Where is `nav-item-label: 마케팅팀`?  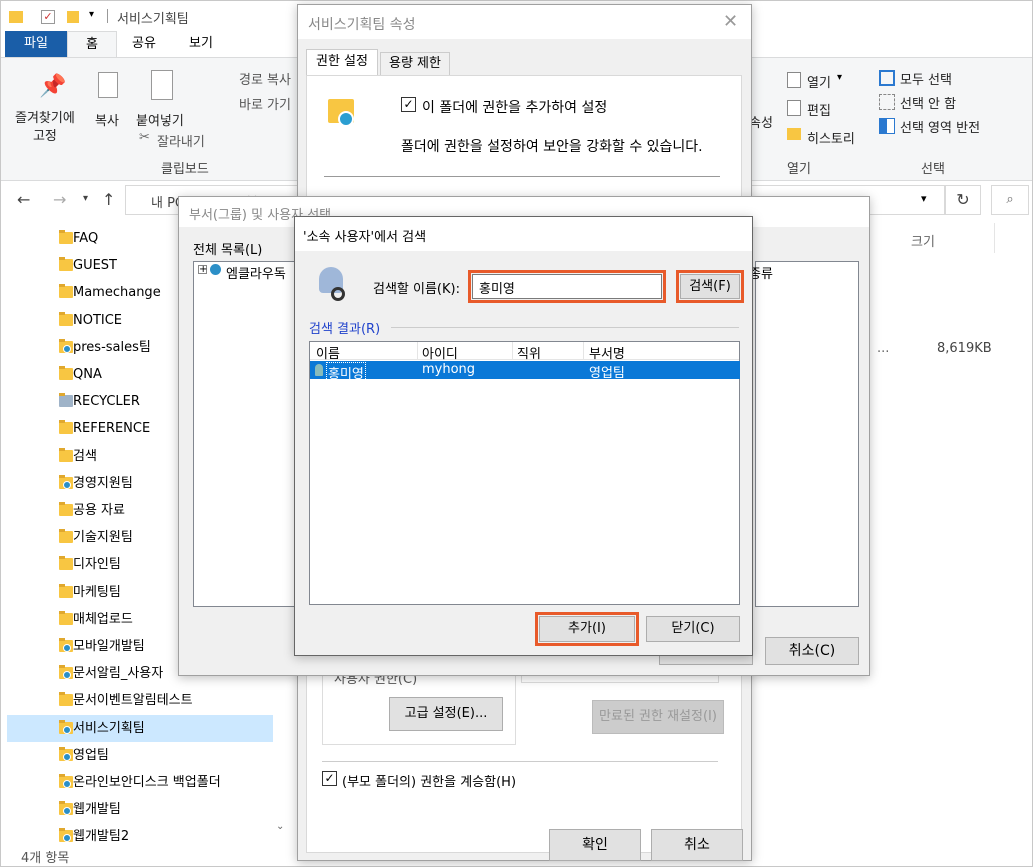 nav-item-label: 마케팅팀 is located at coordinates (97, 592).